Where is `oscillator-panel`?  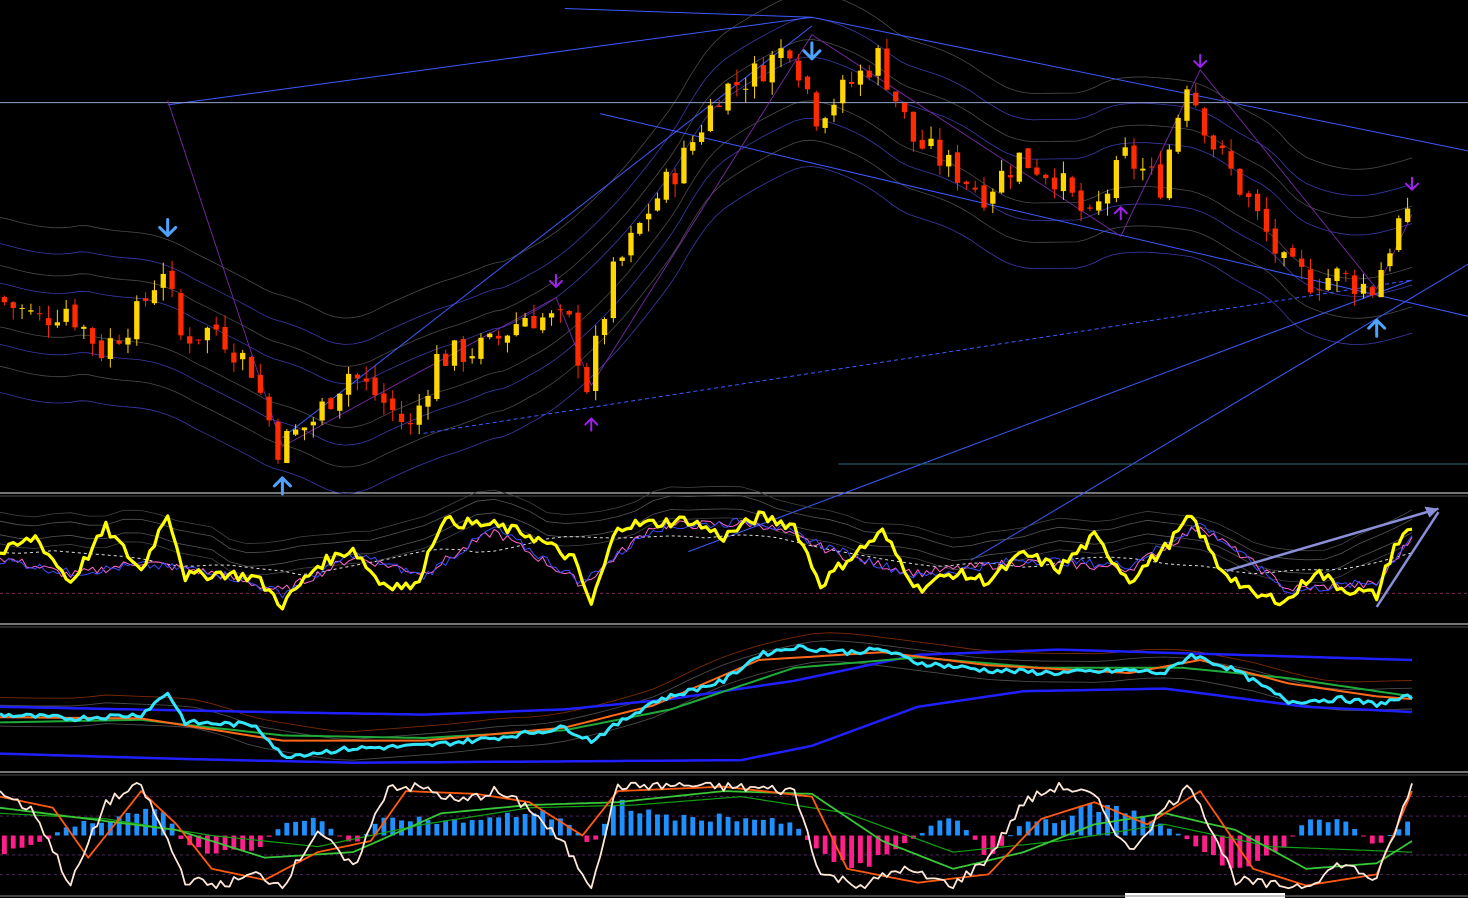 oscillator-panel is located at coordinates (734, 548).